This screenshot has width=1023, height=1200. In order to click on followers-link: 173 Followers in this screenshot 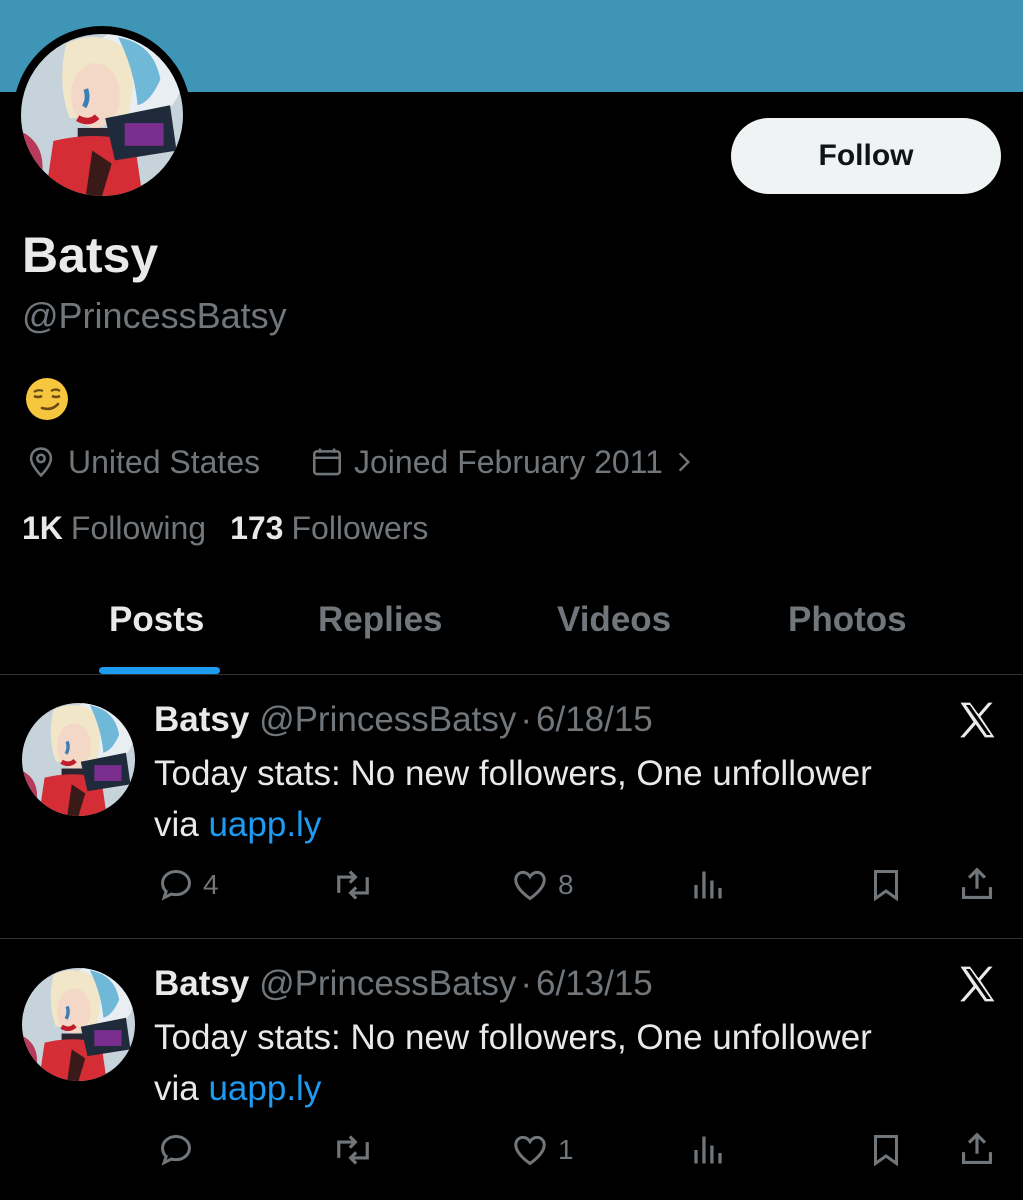, I will do `click(329, 528)`.